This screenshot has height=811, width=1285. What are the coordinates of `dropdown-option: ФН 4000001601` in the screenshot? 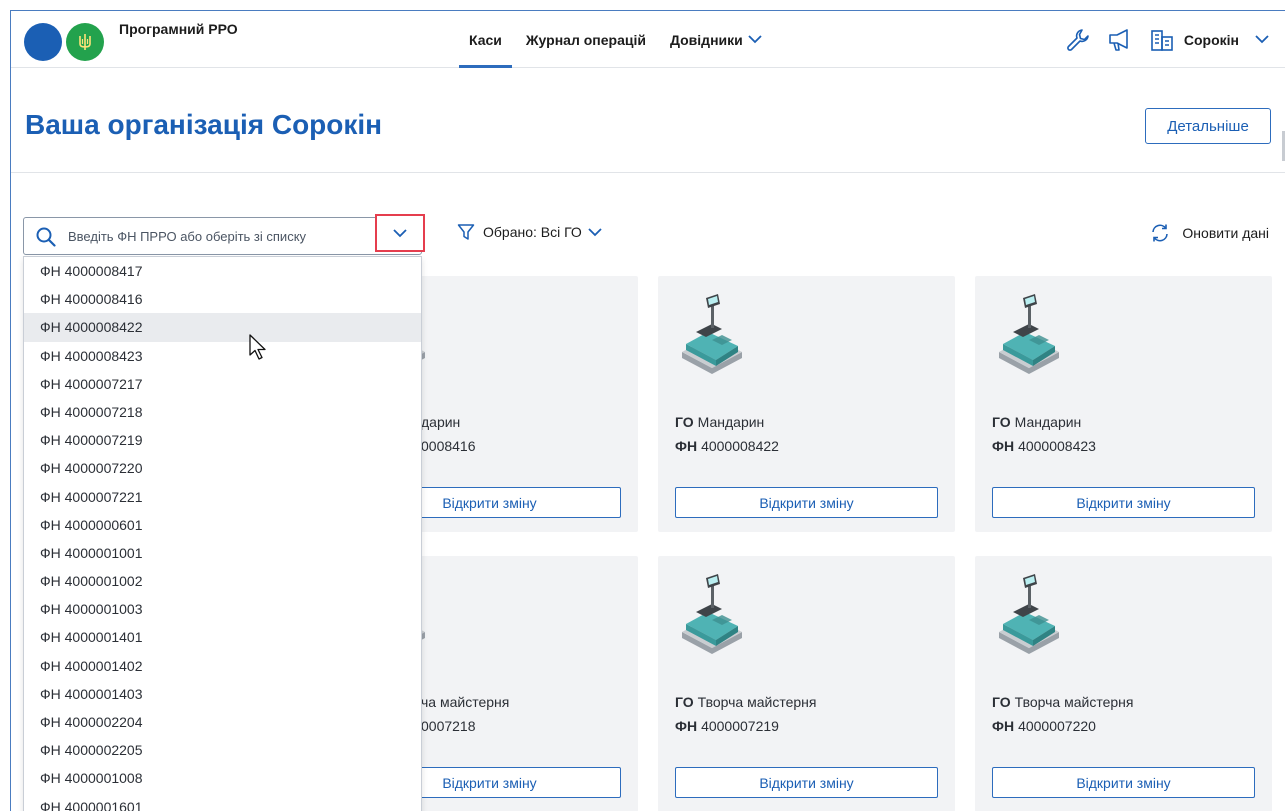 It's located at (222, 802).